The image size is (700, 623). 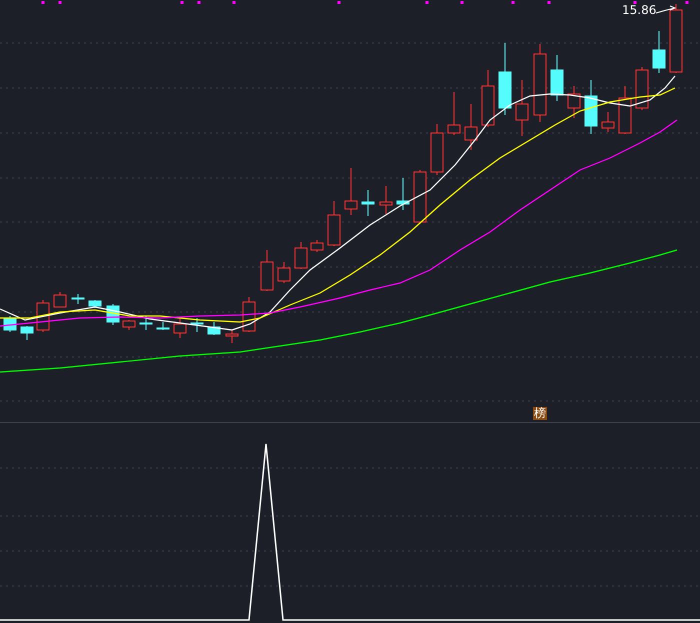 I want to click on pointer-arrow, so click(x=666, y=10).